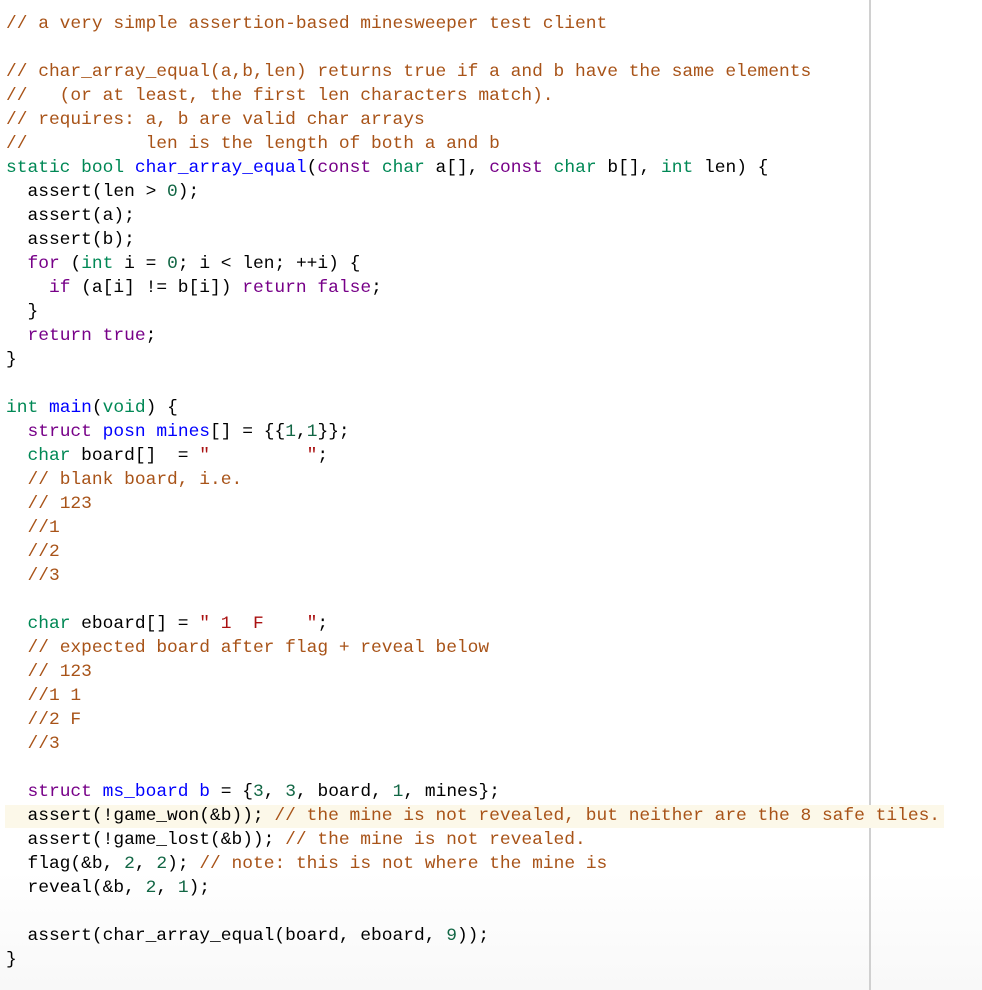  I want to click on atom-token: true, so click(124, 336).